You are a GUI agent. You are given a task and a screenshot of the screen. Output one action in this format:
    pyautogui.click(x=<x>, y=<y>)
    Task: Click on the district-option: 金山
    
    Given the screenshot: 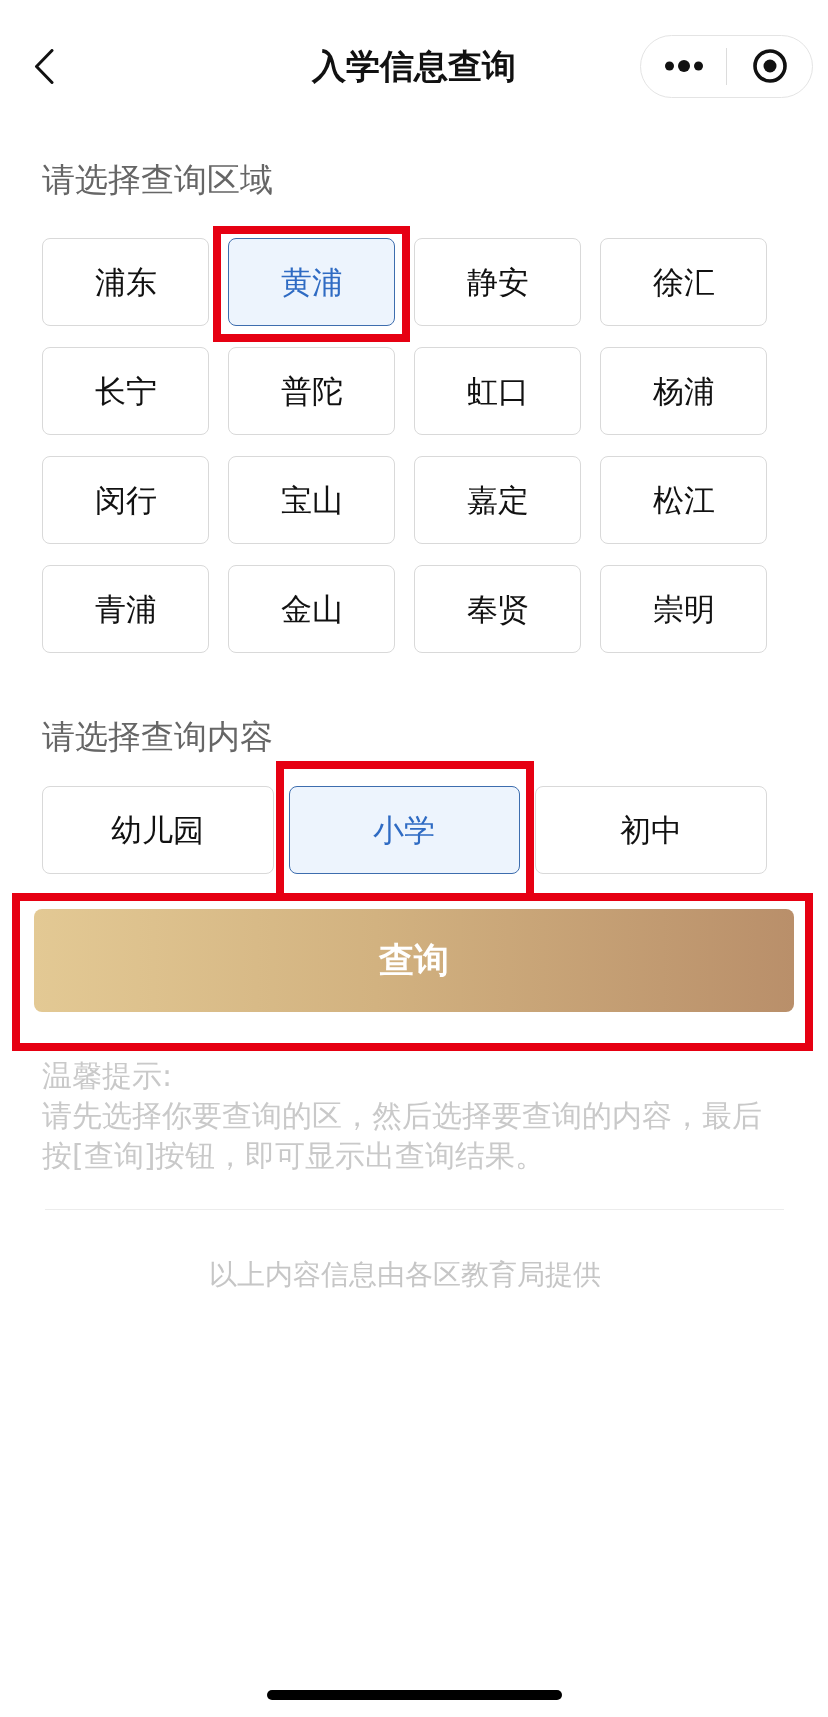 What is the action you would take?
    pyautogui.click(x=311, y=609)
    